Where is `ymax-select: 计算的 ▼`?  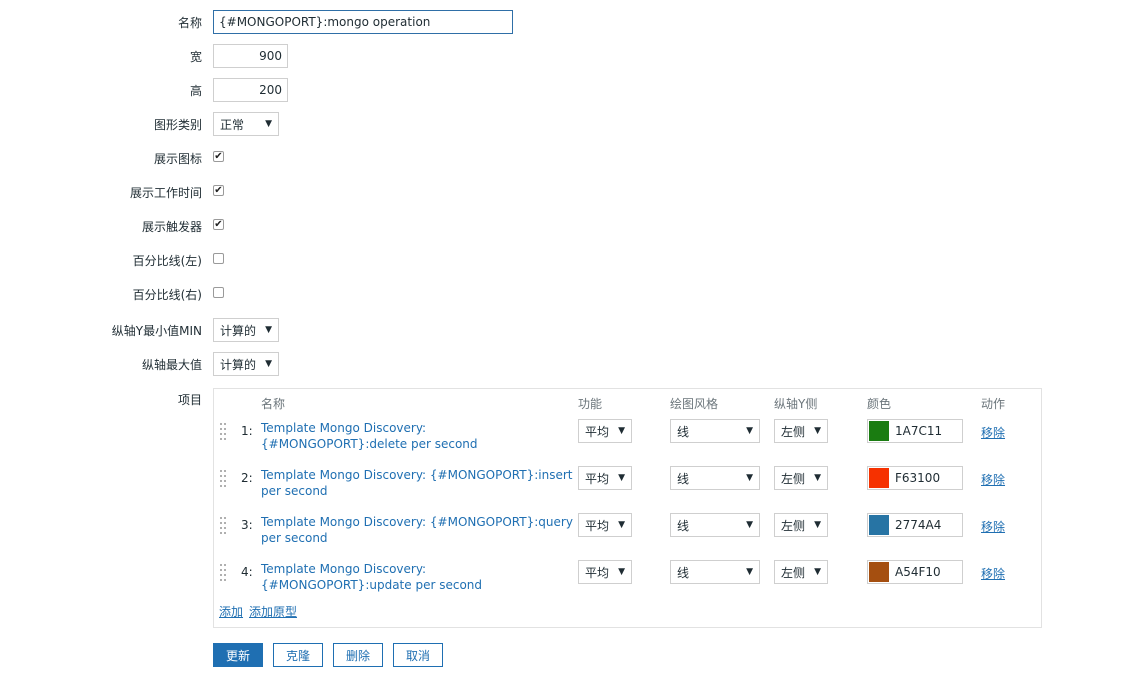 ymax-select: 计算的 ▼ is located at coordinates (246, 364).